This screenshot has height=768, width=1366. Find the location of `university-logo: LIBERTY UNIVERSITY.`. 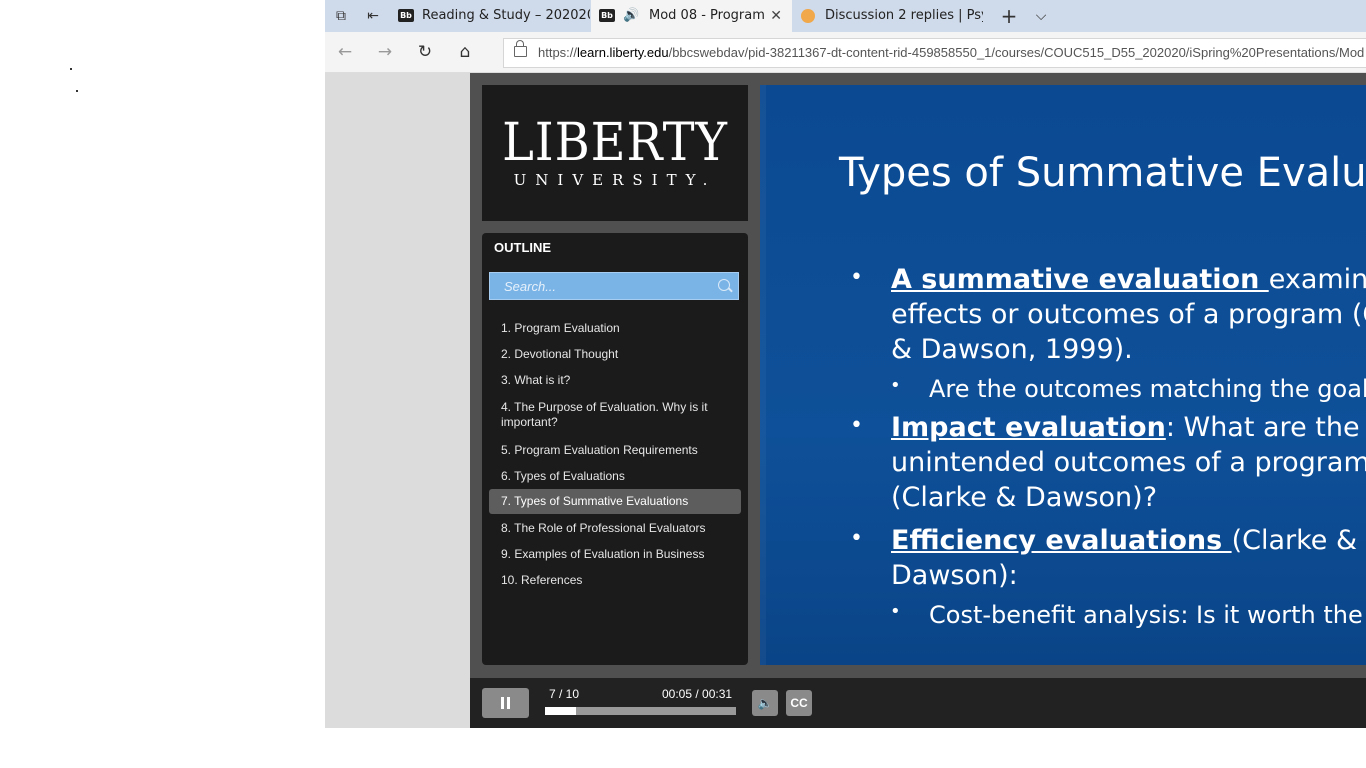

university-logo: LIBERTY UNIVERSITY. is located at coordinates (615, 153).